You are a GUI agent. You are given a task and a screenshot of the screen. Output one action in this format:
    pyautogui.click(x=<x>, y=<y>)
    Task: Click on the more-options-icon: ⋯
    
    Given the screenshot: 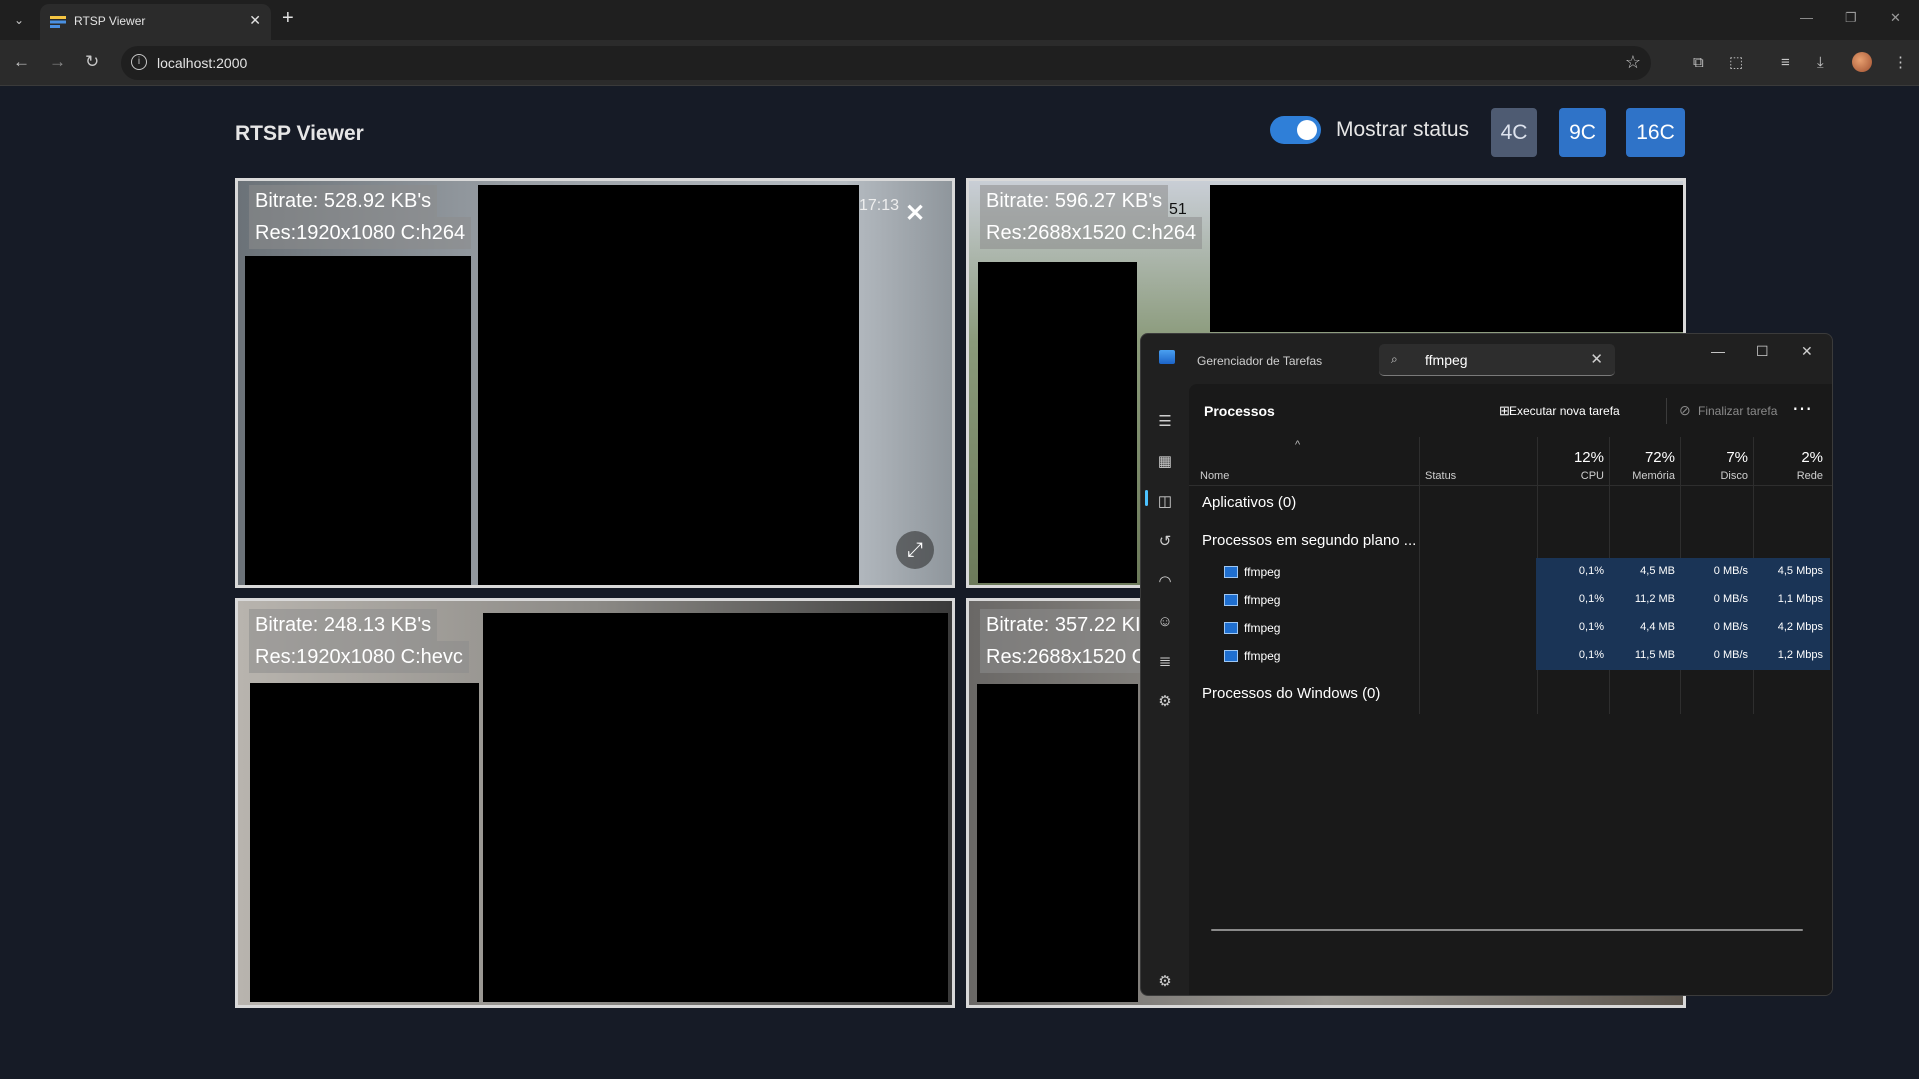 What is the action you would take?
    pyautogui.click(x=1802, y=408)
    